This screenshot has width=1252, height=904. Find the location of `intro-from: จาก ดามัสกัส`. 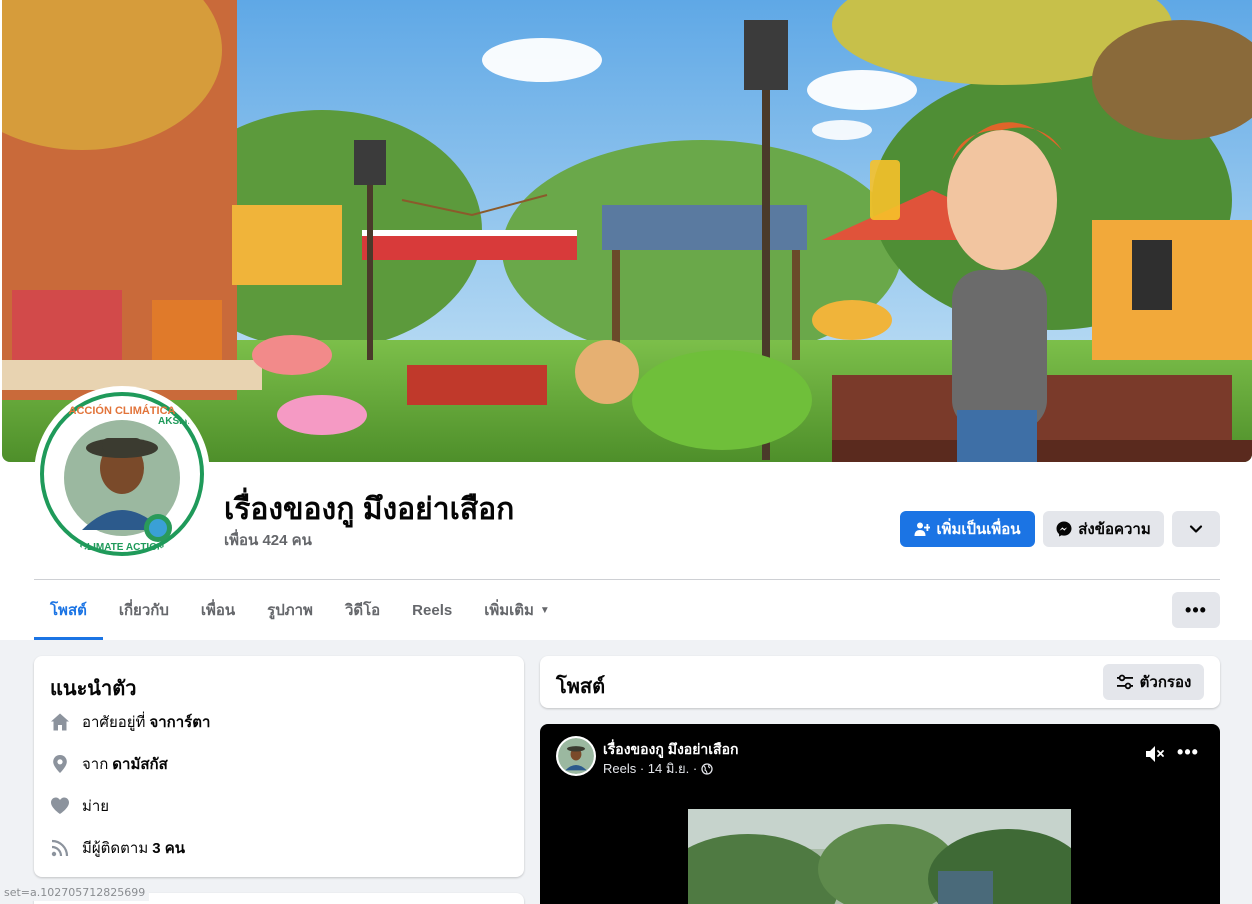

intro-from: จาก ดามัสกัส is located at coordinates (109, 764).